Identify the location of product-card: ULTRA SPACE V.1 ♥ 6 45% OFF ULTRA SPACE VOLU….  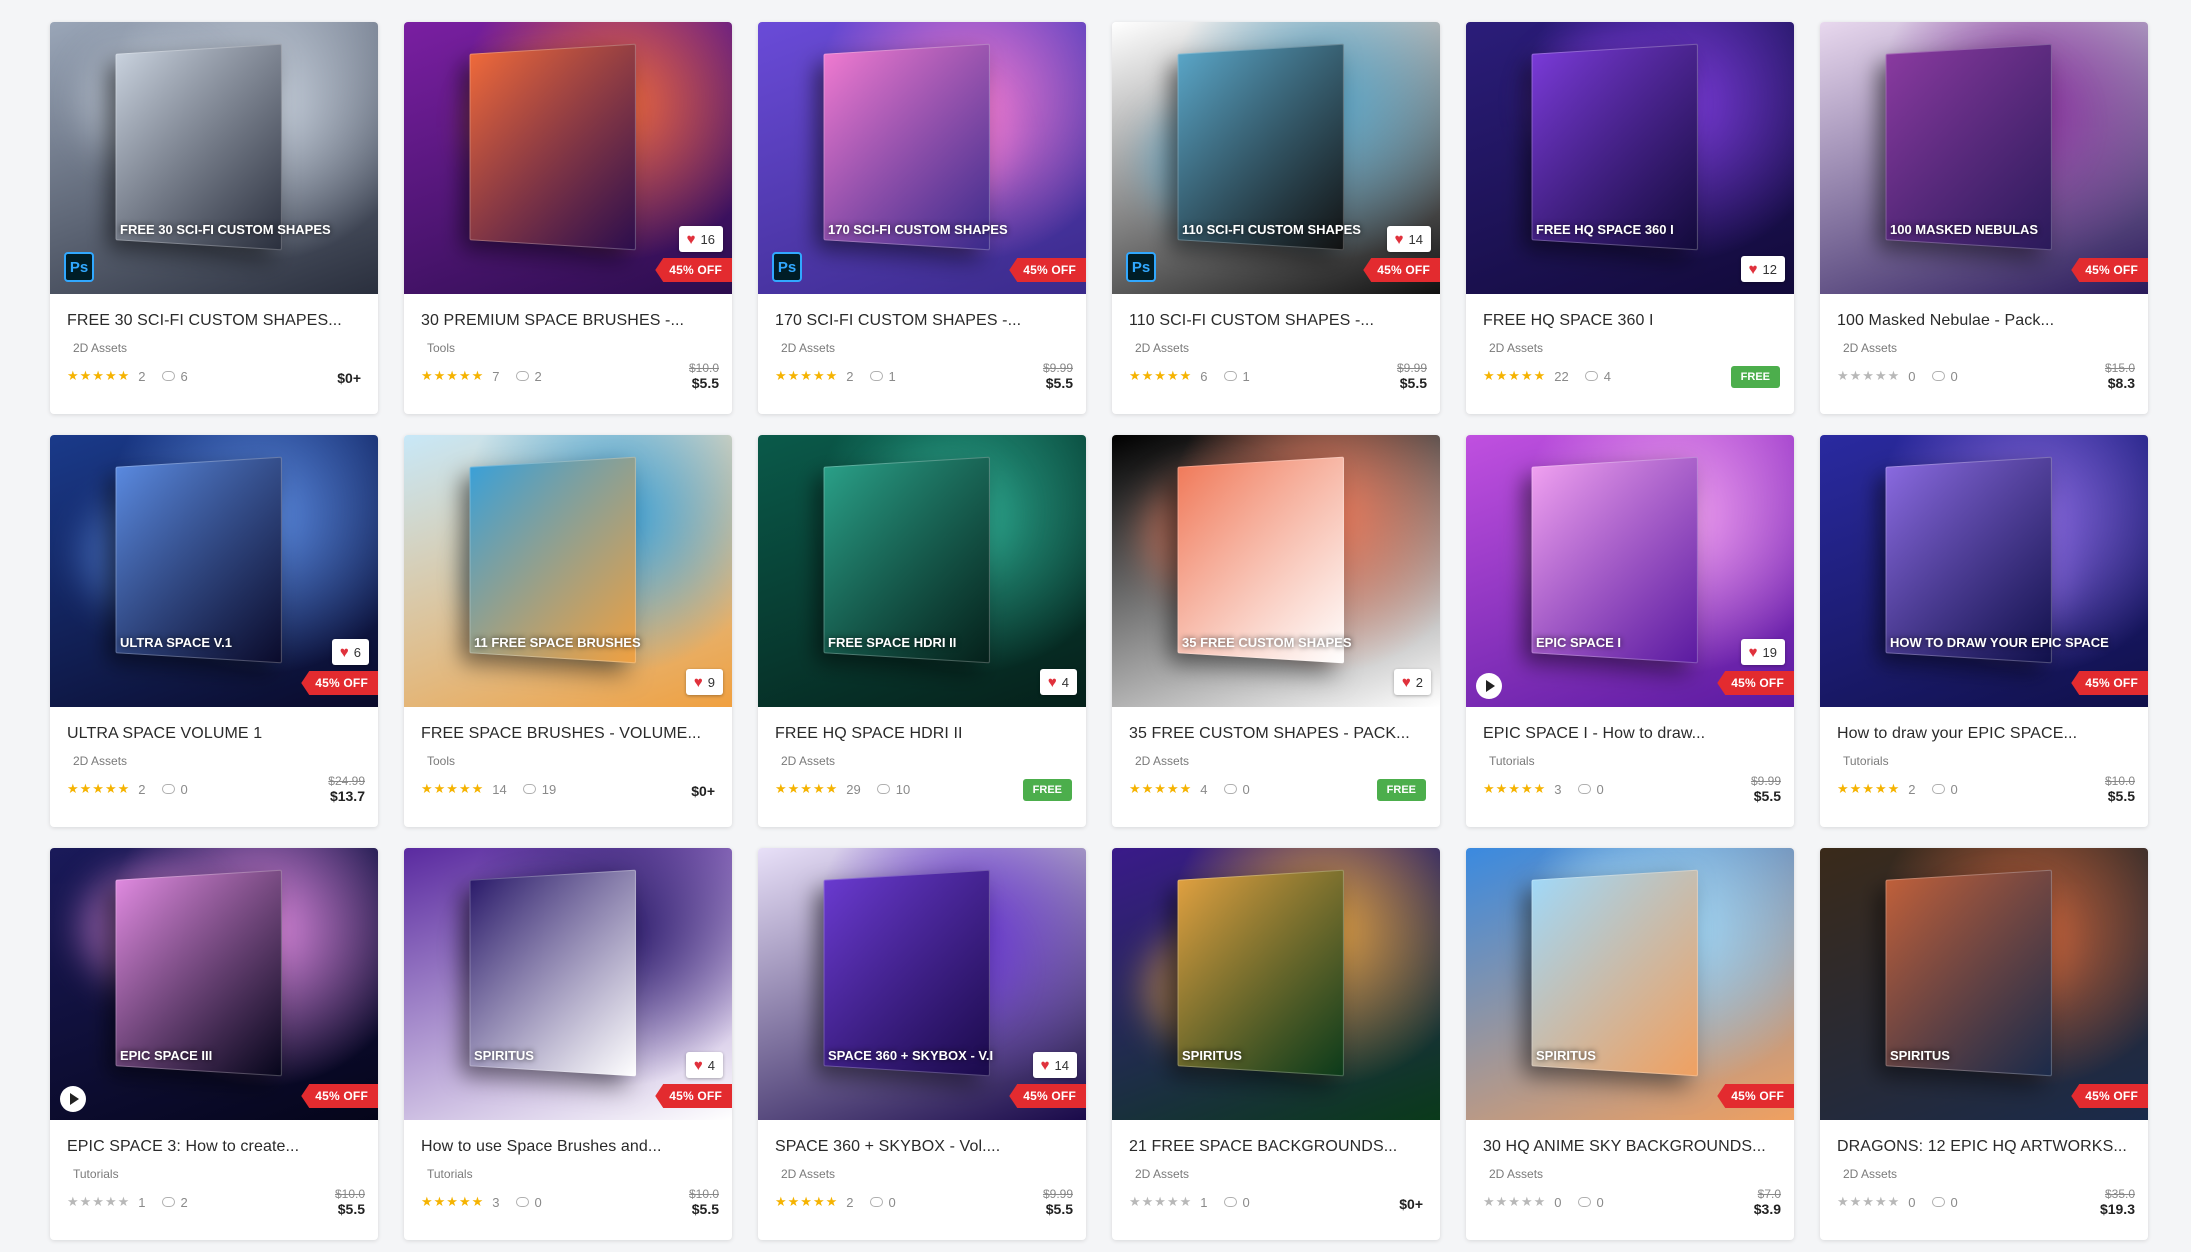
(214, 631).